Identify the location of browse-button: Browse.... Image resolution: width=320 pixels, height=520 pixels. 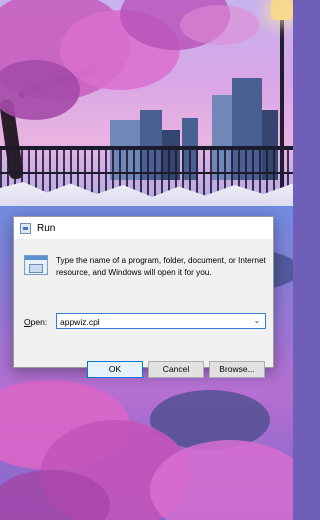
(237, 369).